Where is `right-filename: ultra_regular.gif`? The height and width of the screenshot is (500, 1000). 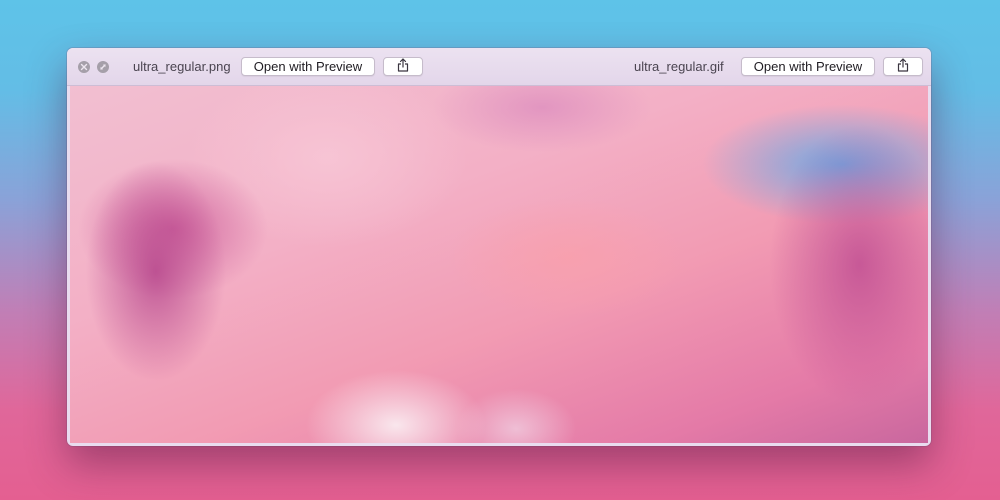 right-filename: ultra_regular.gif is located at coordinates (679, 66).